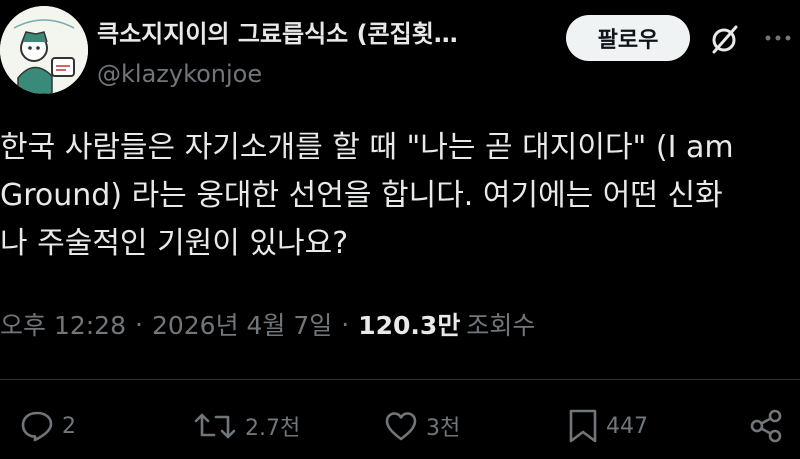  I want to click on author-handle: @klazykonjoe, so click(179, 74).